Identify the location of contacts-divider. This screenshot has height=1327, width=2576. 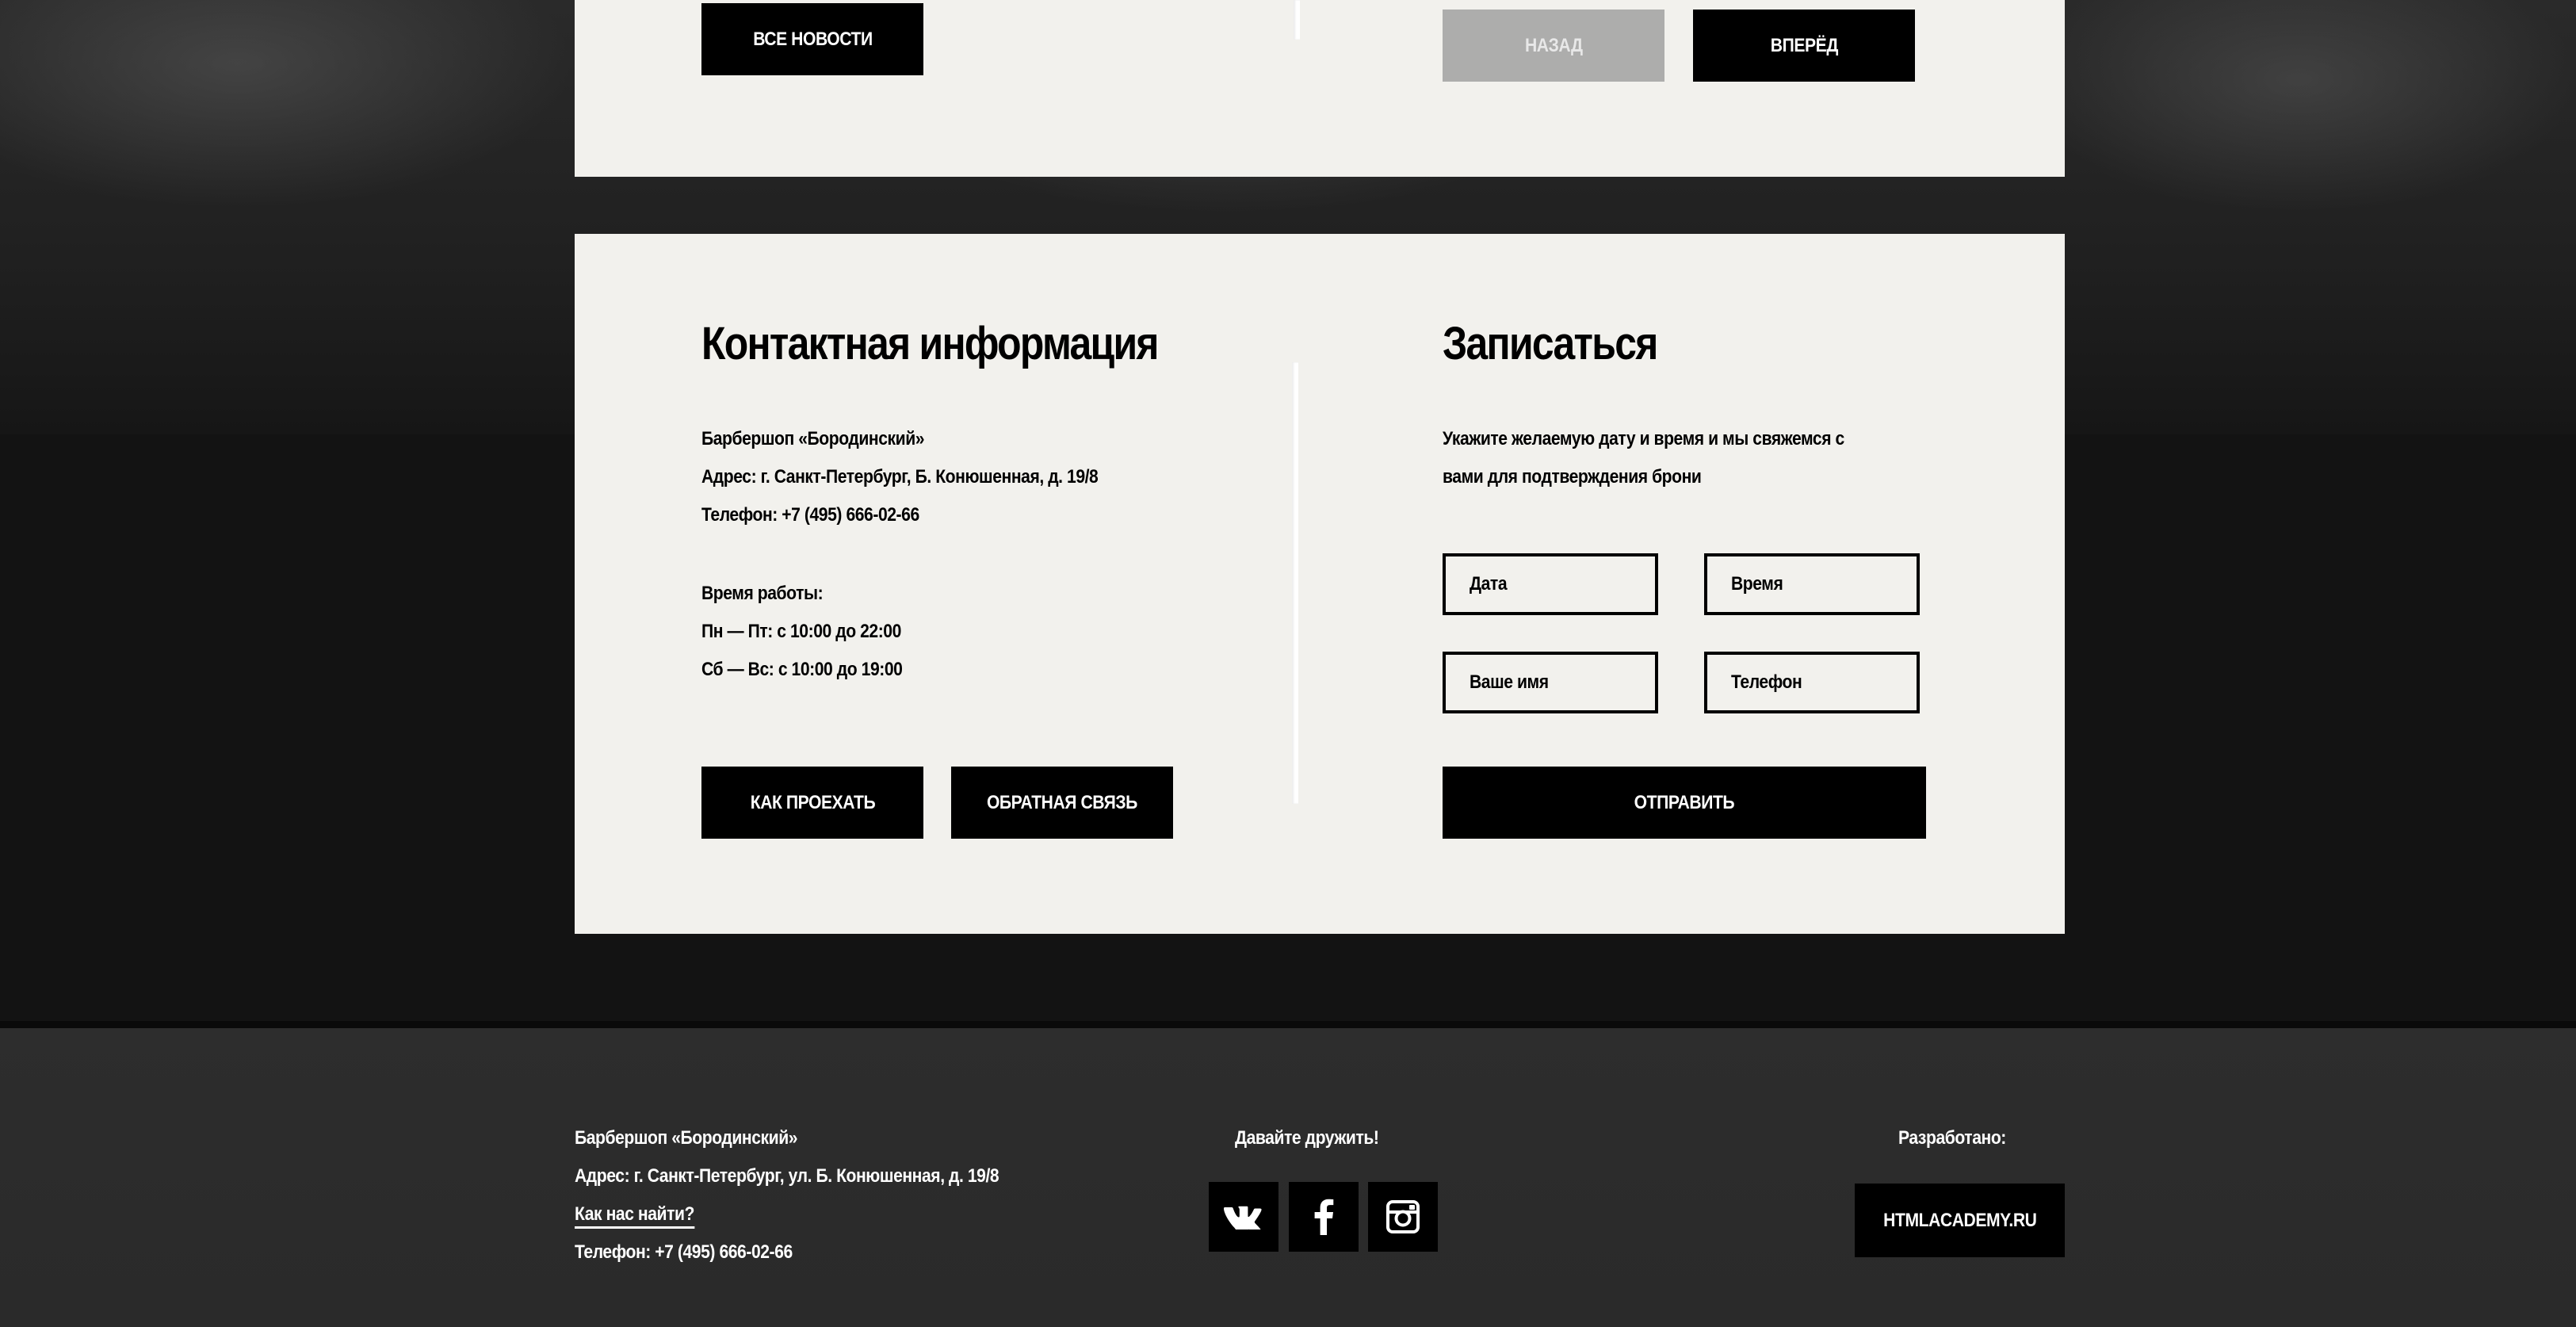
(1295, 583).